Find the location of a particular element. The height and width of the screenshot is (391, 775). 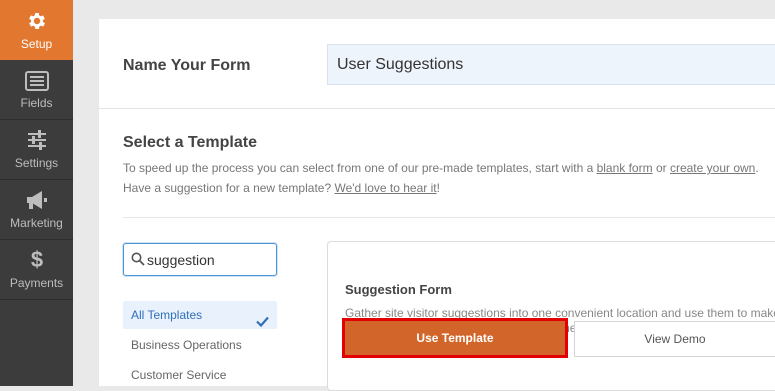

category-label: Business Operations is located at coordinates (186, 345).